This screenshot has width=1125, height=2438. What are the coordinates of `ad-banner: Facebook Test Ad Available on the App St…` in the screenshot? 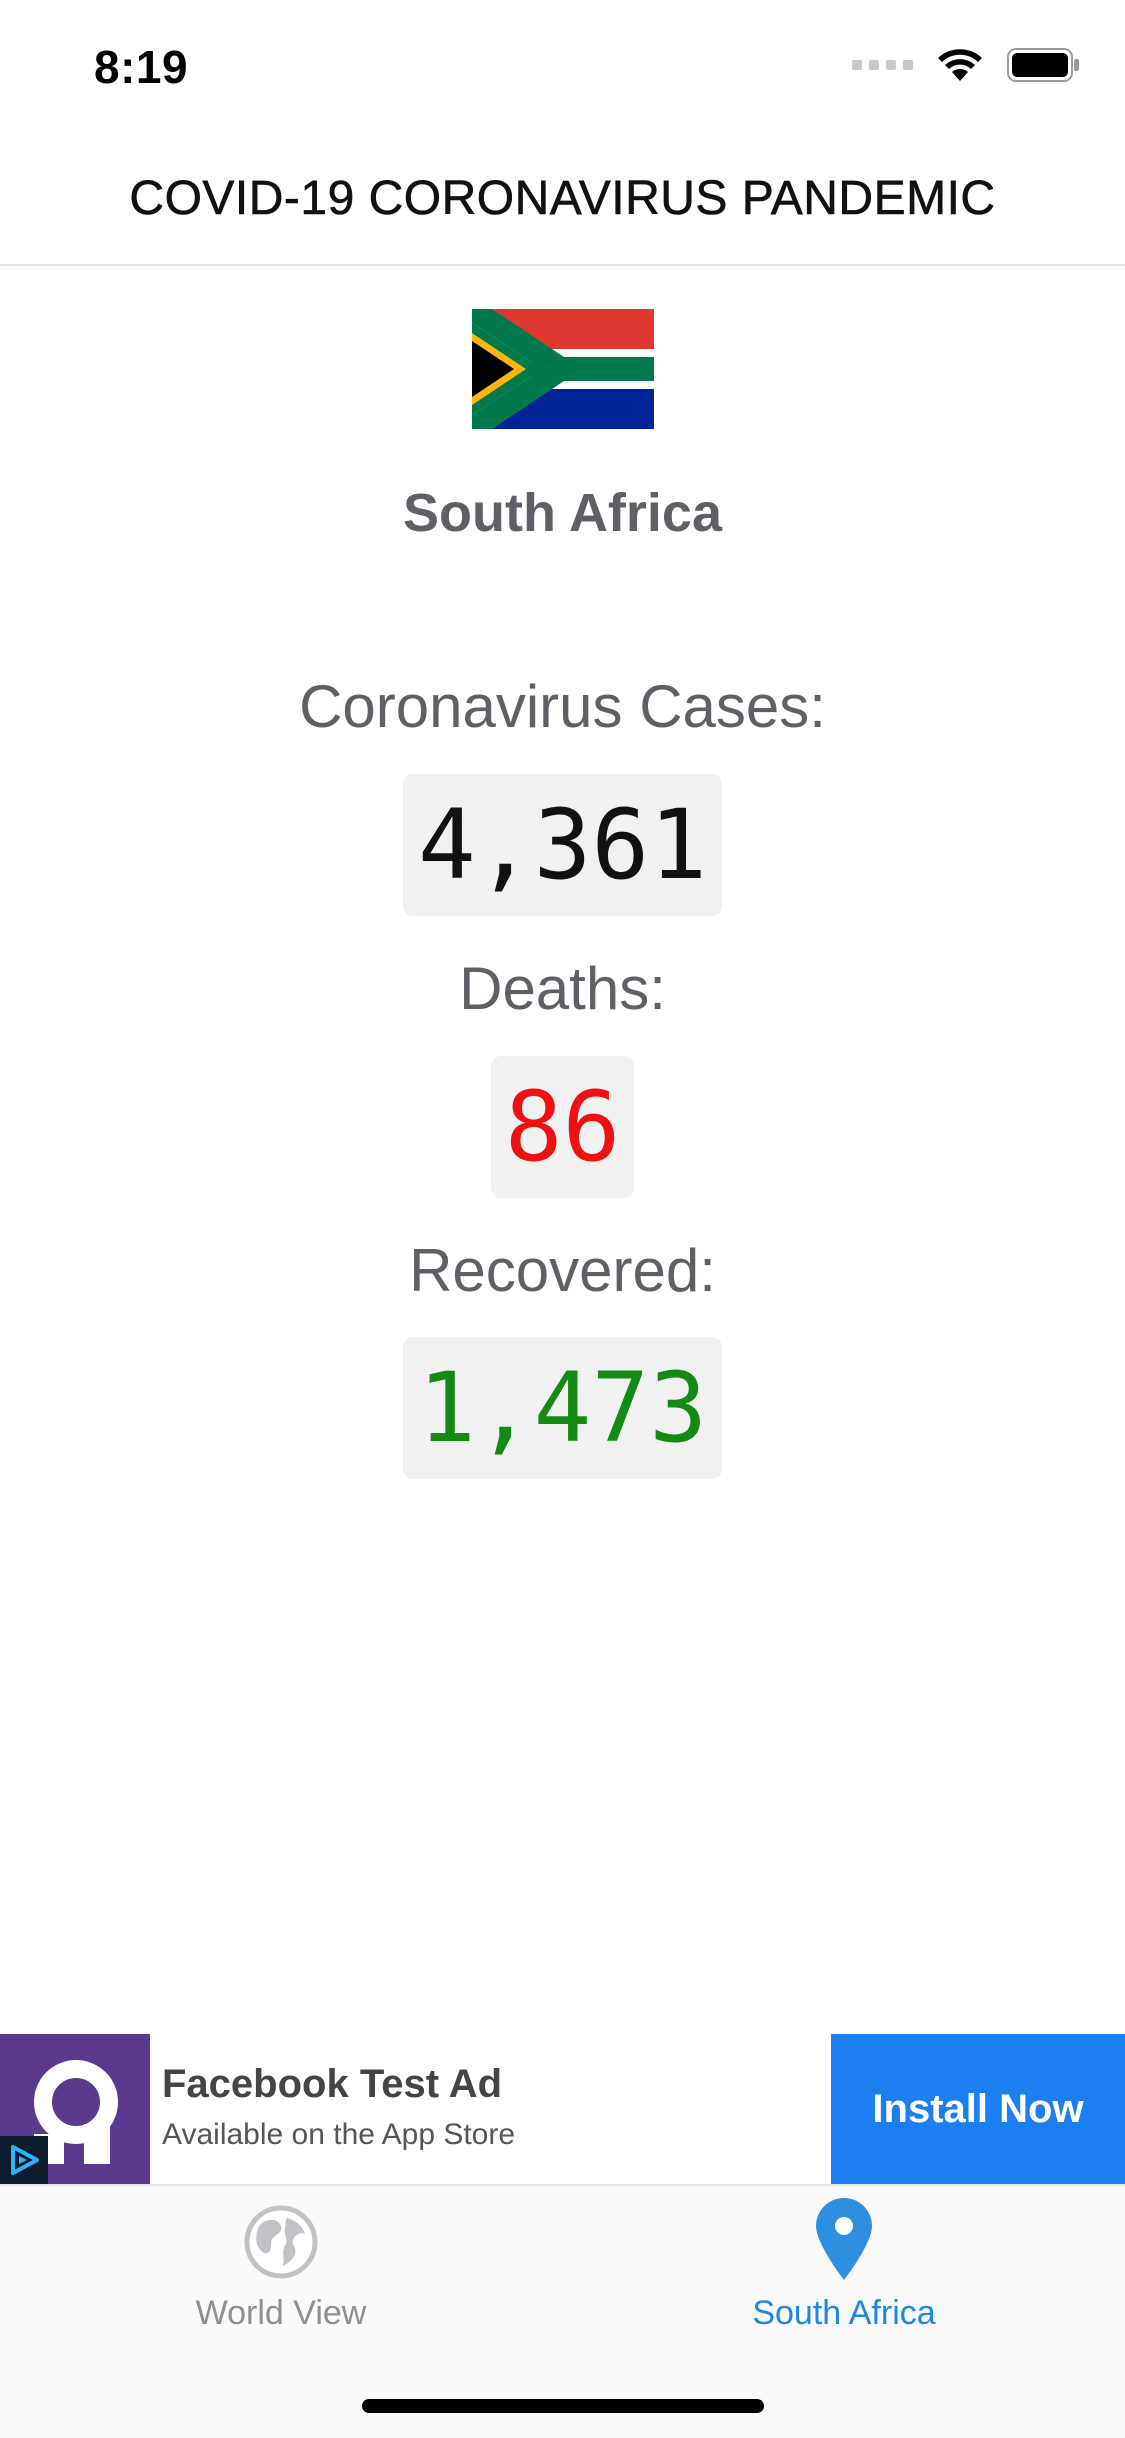 It's located at (562, 2109).